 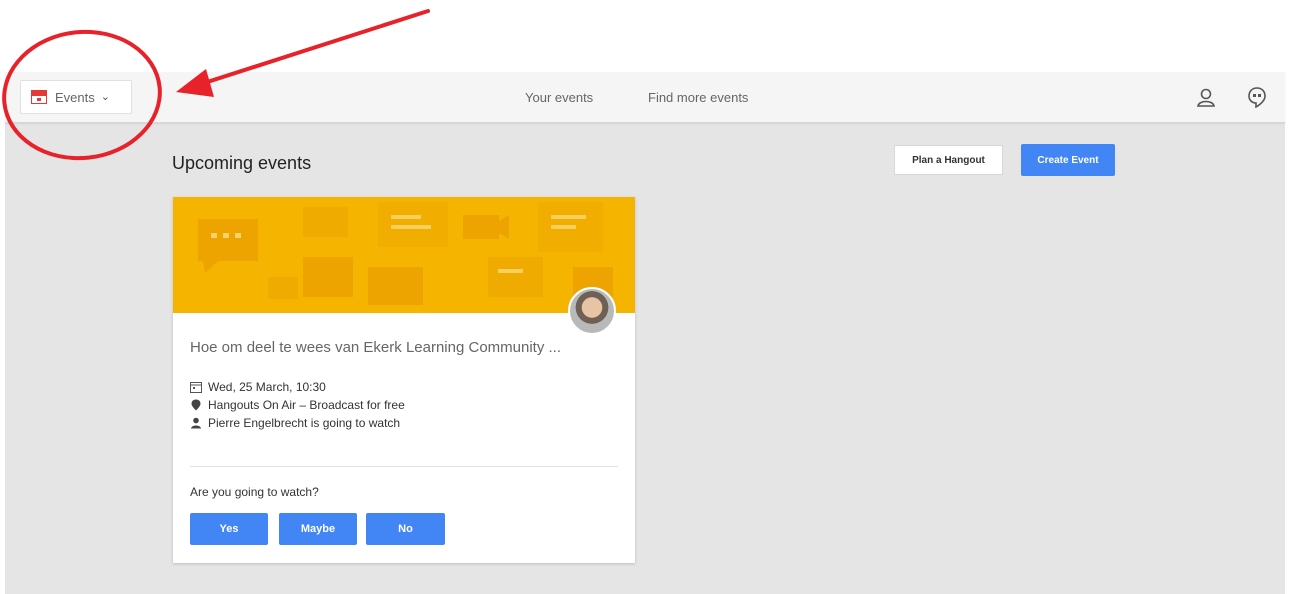 I want to click on event-location-row: Hangouts On Air – Broadcast for free, so click(x=297, y=405).